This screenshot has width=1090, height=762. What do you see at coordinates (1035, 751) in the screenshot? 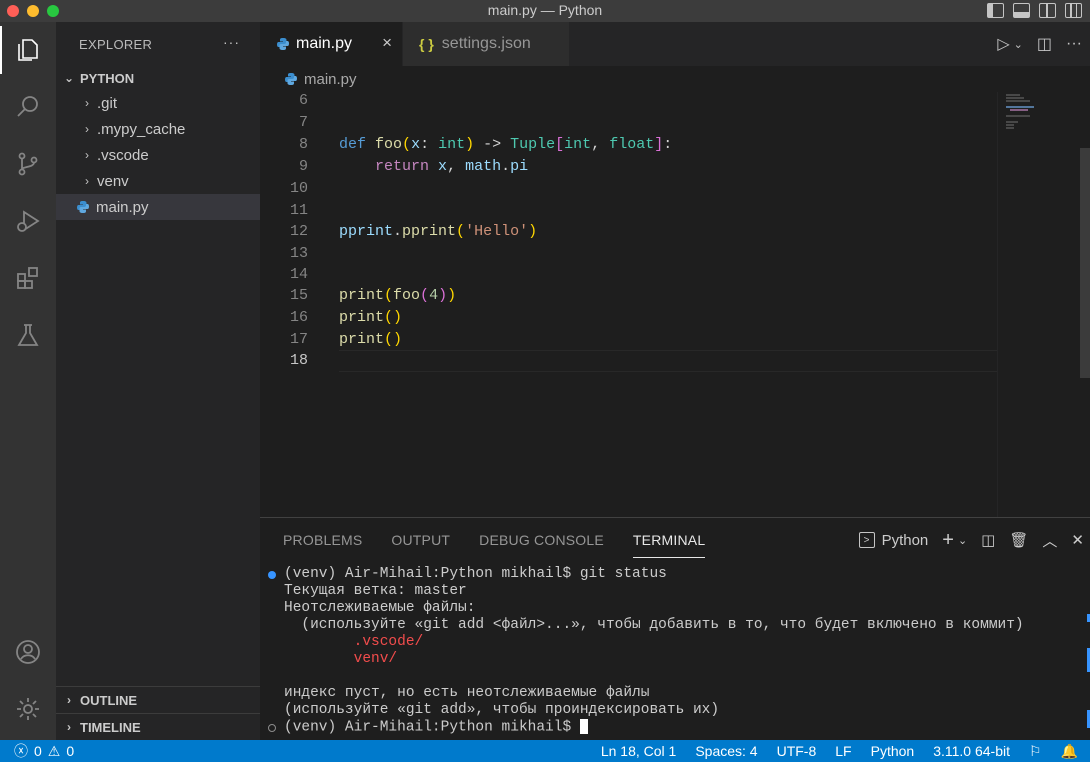
I see `feedback-icon: ⚐` at bounding box center [1035, 751].